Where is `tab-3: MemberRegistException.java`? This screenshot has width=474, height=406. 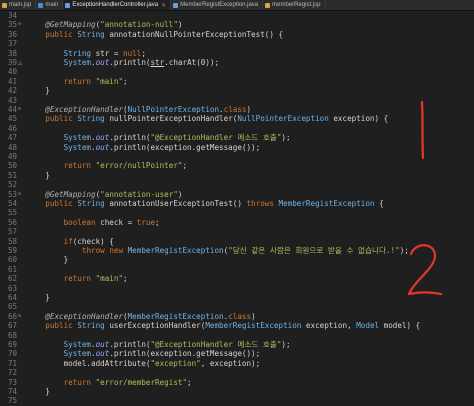
tab-3: MemberRegistException.java is located at coordinates (217, 5).